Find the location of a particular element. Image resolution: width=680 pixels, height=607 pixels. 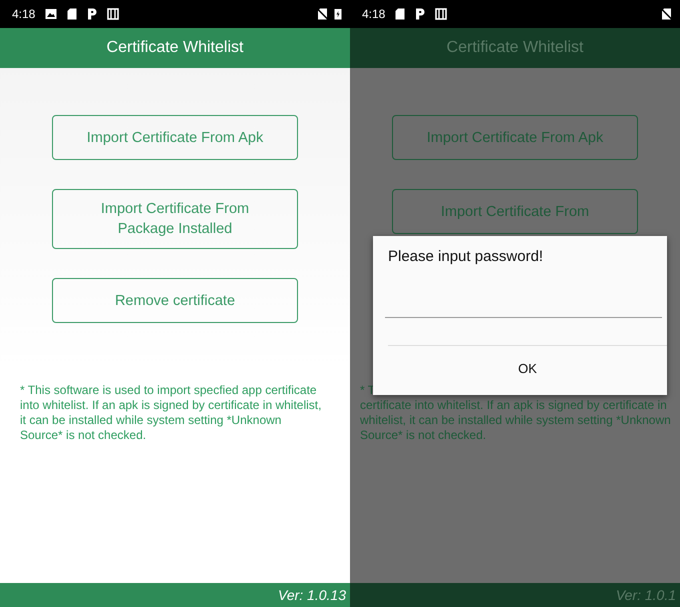

version-label: Ver: 1.0.13 is located at coordinates (312, 595).